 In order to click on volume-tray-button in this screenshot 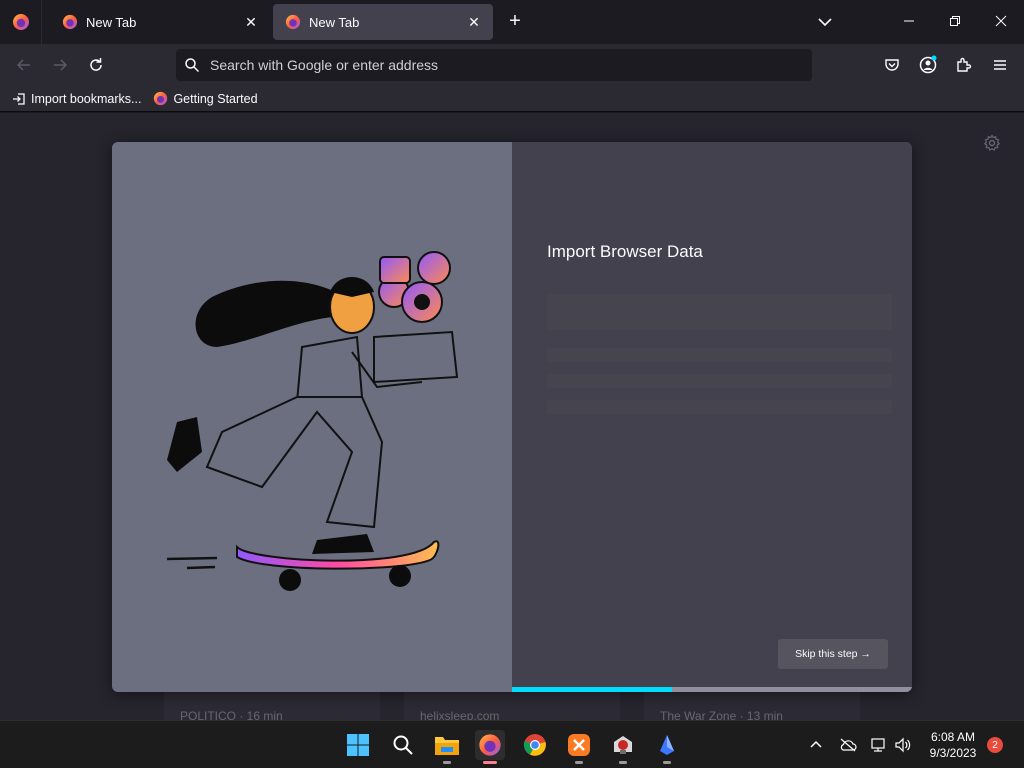, I will do `click(903, 745)`.